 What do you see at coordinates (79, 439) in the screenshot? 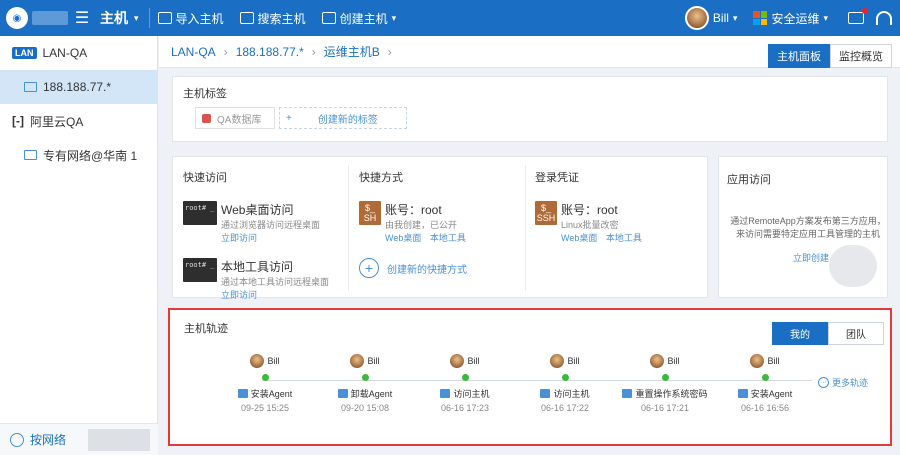
I see `sidebar-bottom-tabs: 按网络` at bounding box center [79, 439].